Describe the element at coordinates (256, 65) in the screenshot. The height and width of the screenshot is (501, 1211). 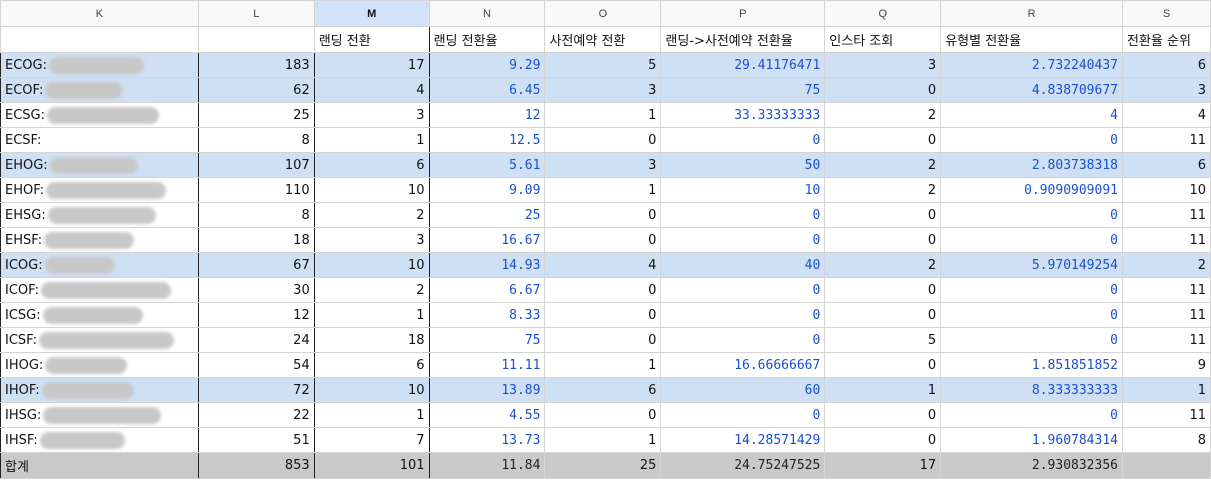
I see `cell-visitors: 183` at that location.